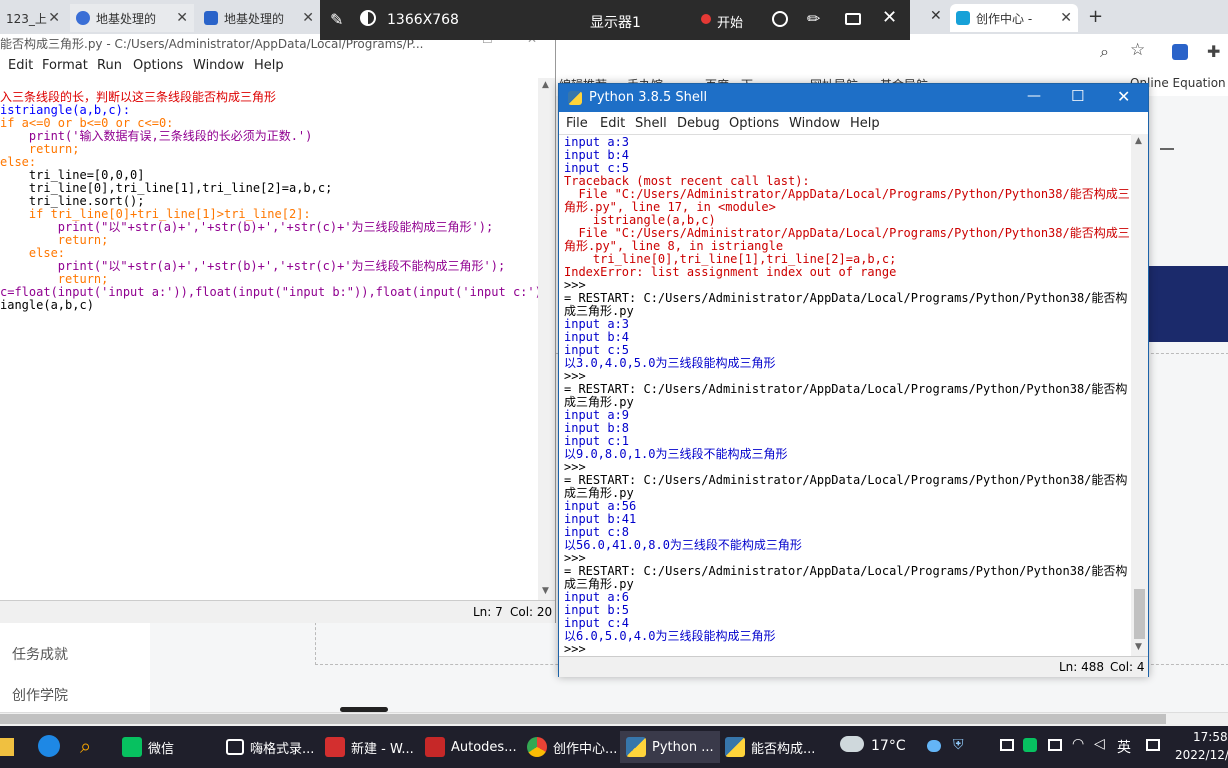  I want to click on editor-vertical-scrollbar: ▲ ▼, so click(546, 339).